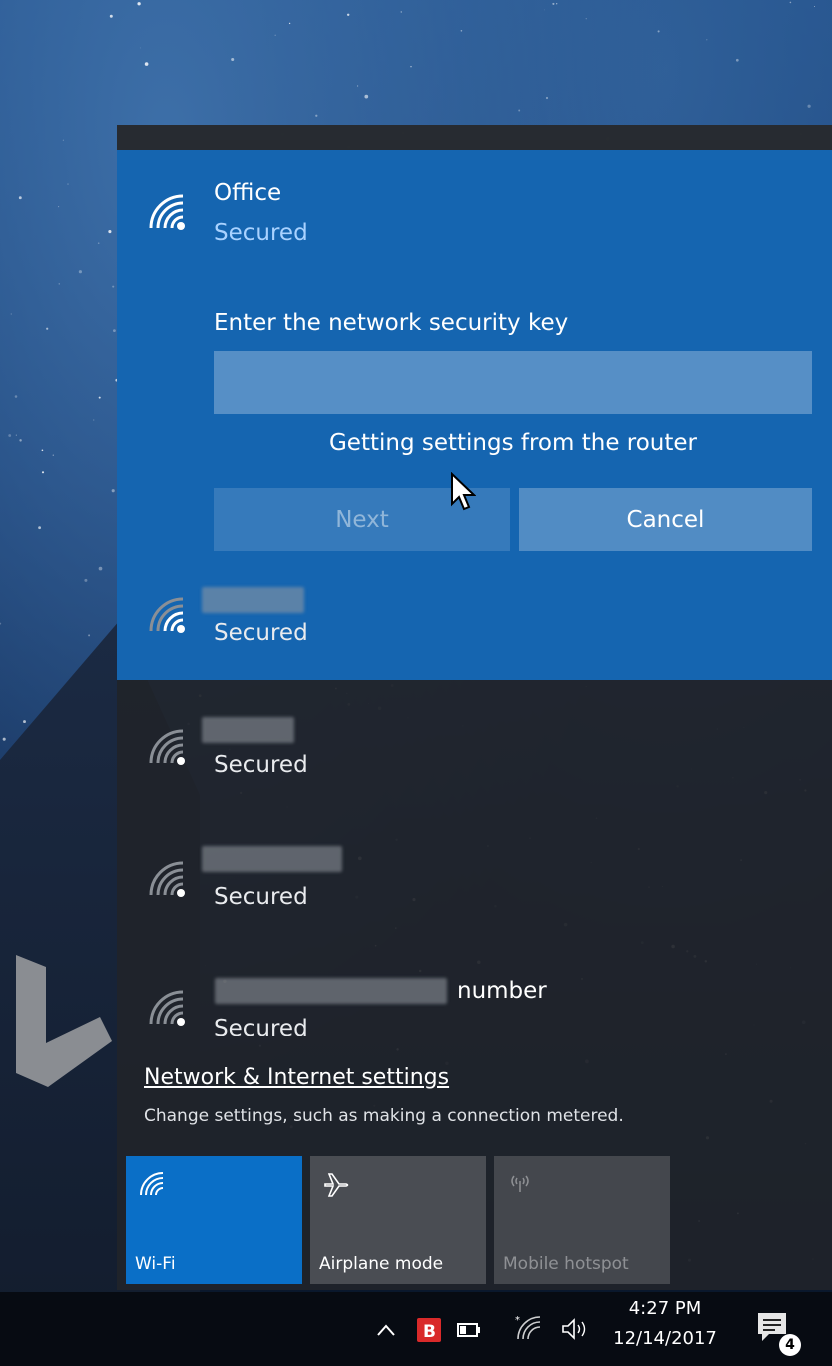 The width and height of the screenshot is (832, 1366). I want to click on cancel-button: Cancel, so click(665, 519).